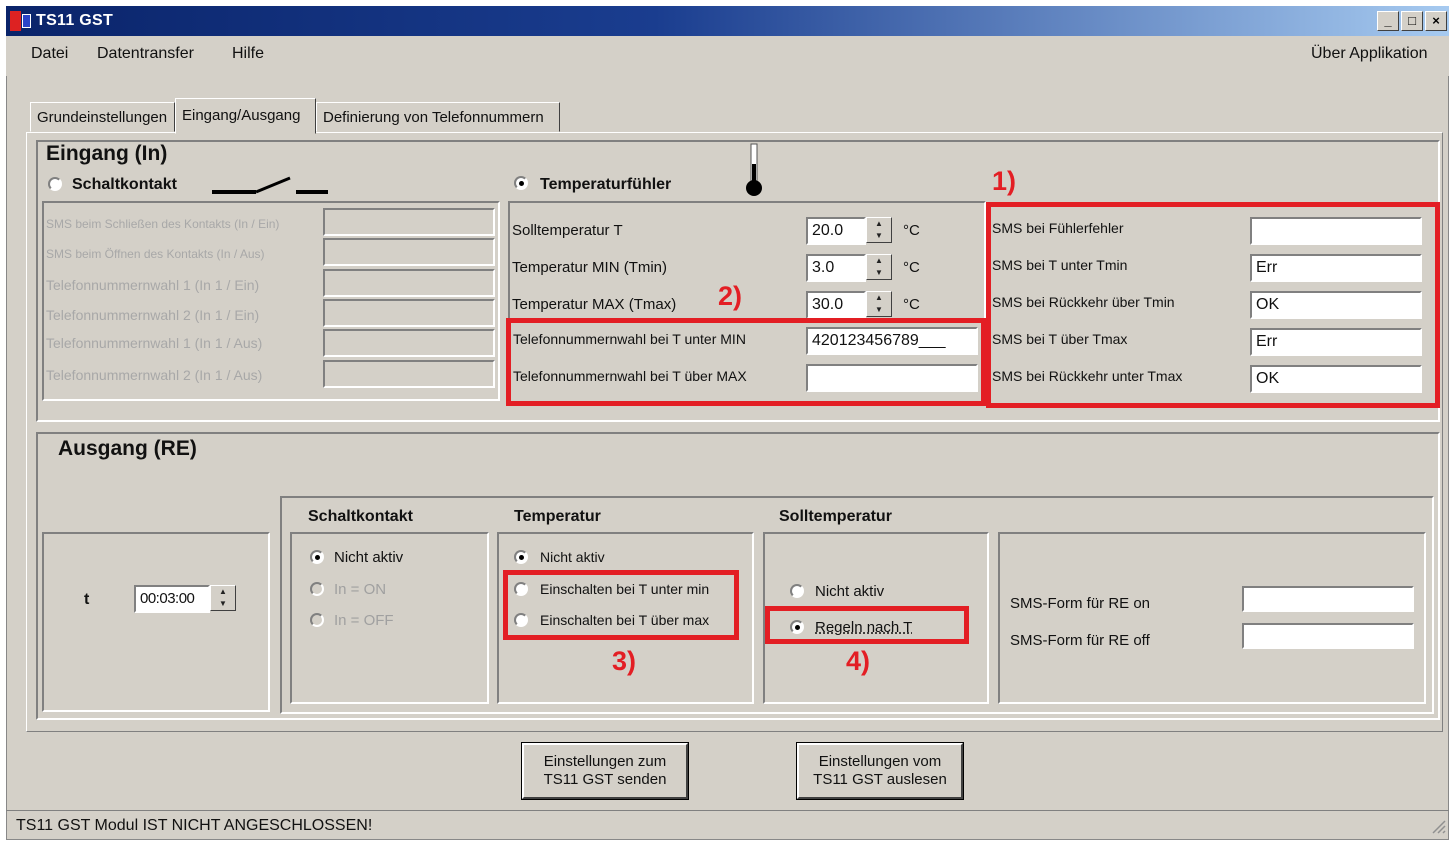 Image resolution: width=1453 pixels, height=842 pixels. I want to click on schaltkontakt-in-on-label: In = ON, so click(360, 589).